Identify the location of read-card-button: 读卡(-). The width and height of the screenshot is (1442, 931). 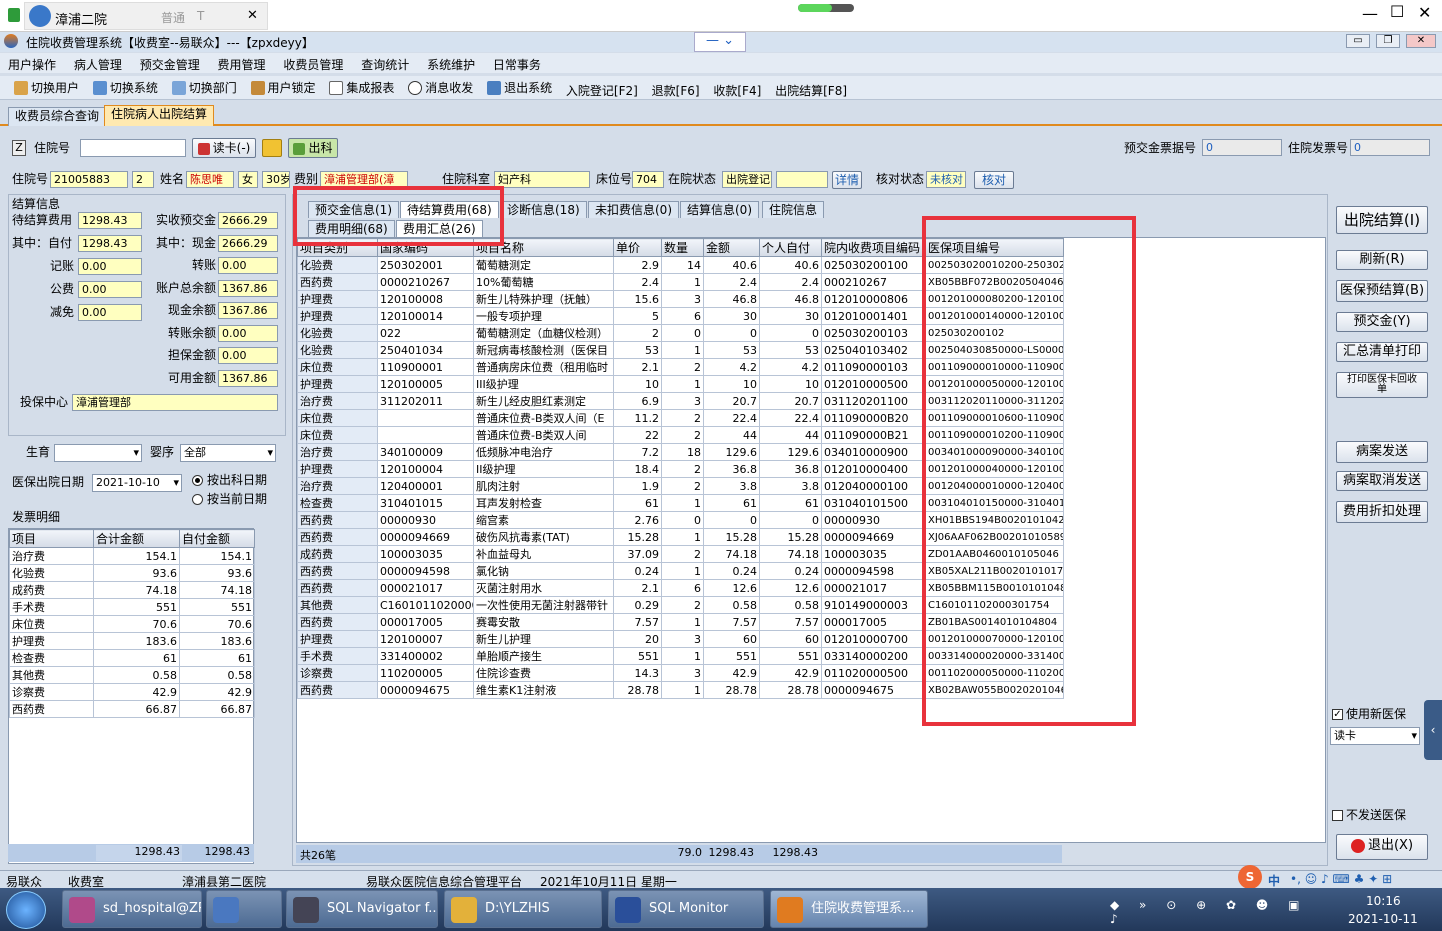
(224, 148).